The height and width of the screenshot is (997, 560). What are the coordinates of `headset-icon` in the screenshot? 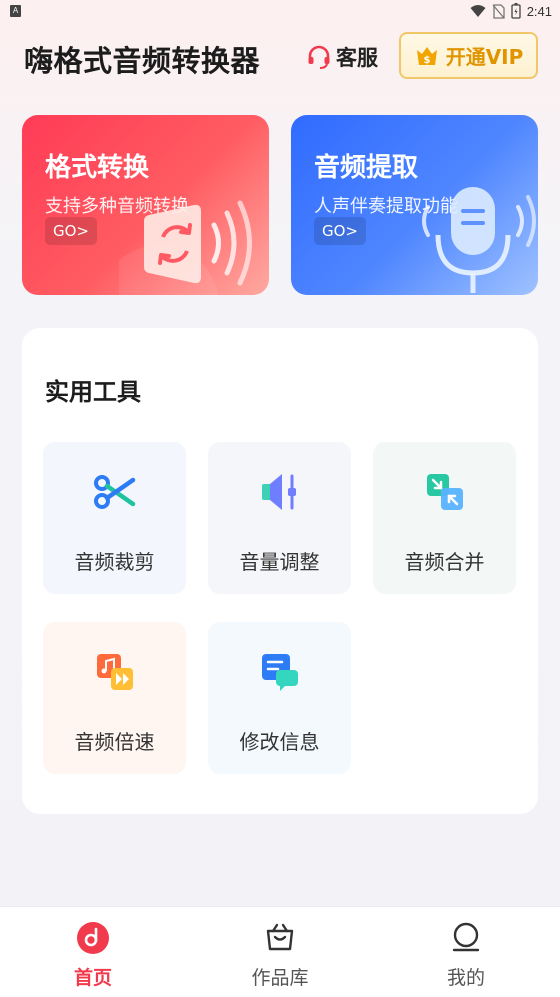 It's located at (319, 57).